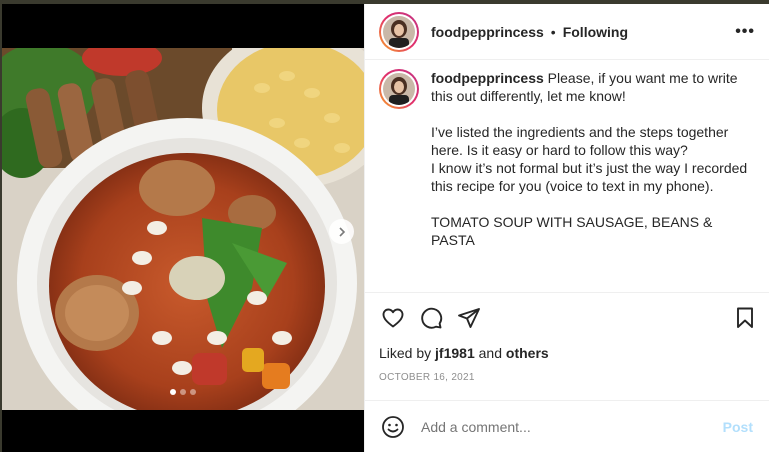 The height and width of the screenshot is (452, 769). I want to click on post-header: foodpepprincess • Following •••, so click(567, 32).